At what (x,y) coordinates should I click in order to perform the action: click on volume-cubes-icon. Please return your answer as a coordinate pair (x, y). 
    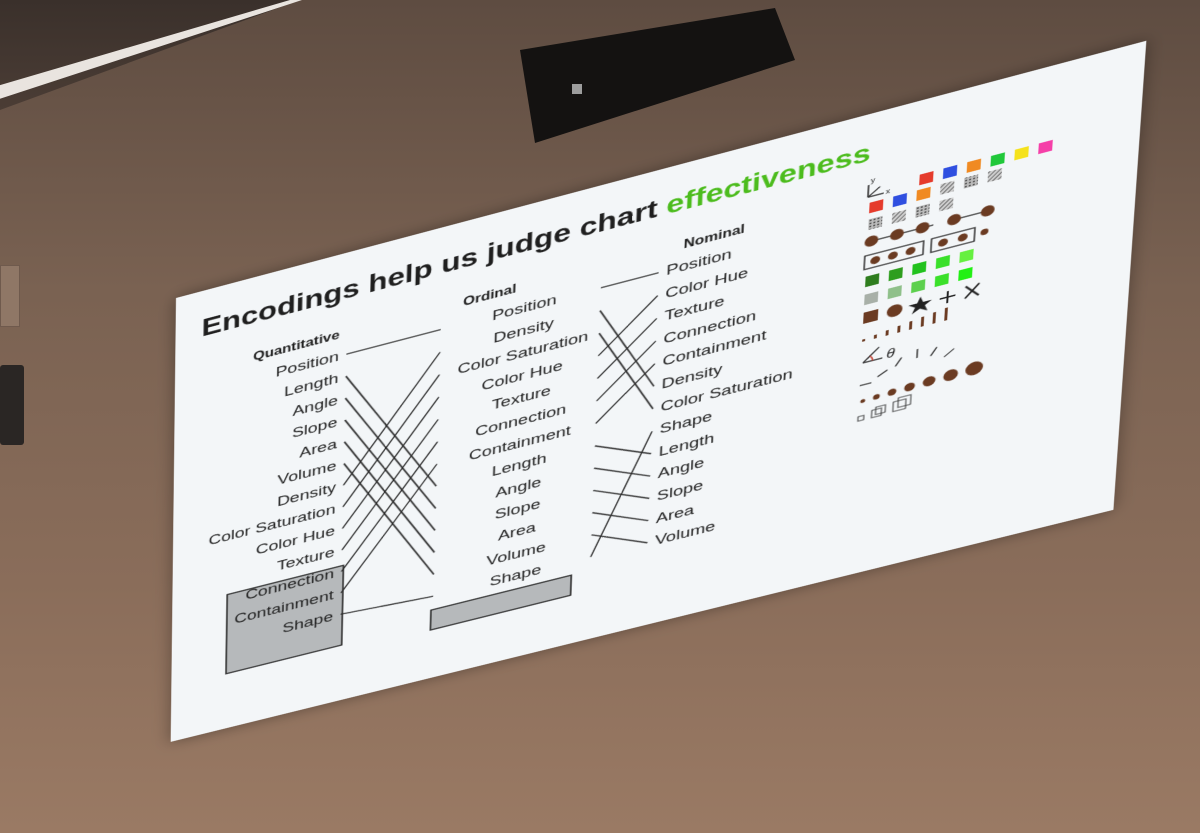
    Looking at the image, I should click on (884, 408).